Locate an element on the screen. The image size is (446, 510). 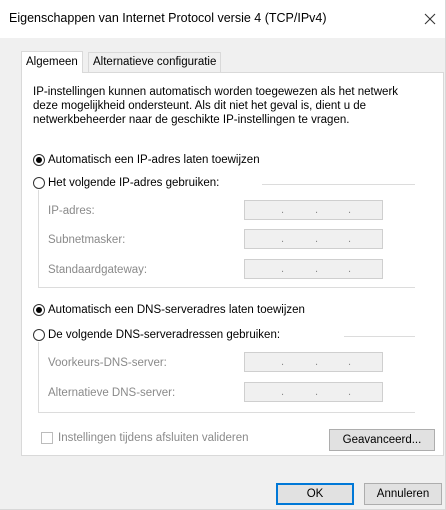
tab-alternative-configuration: Alternatieve configuratie is located at coordinates (155, 62).